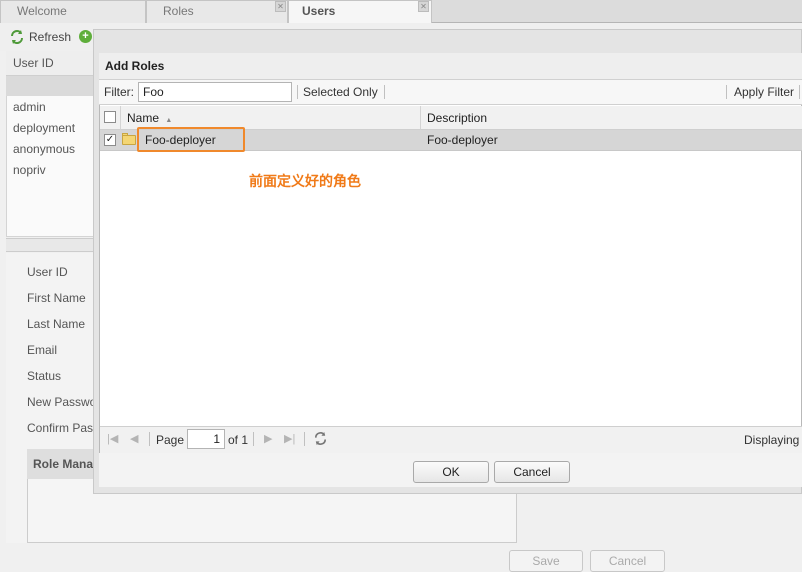  I want to click on filter-label: Filter:, so click(119, 92).